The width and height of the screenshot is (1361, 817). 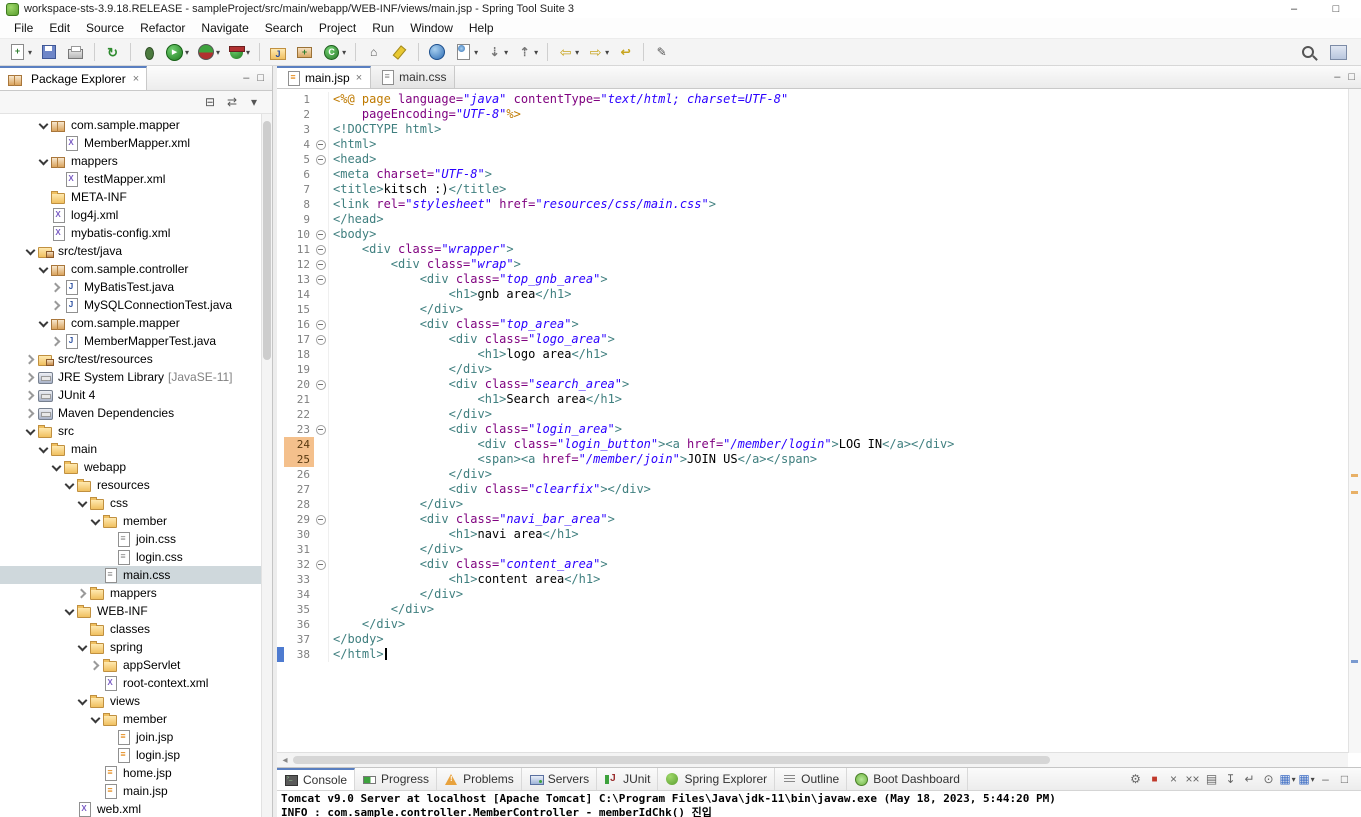 What do you see at coordinates (316, 779) in the screenshot?
I see `view-tab-console: Console` at bounding box center [316, 779].